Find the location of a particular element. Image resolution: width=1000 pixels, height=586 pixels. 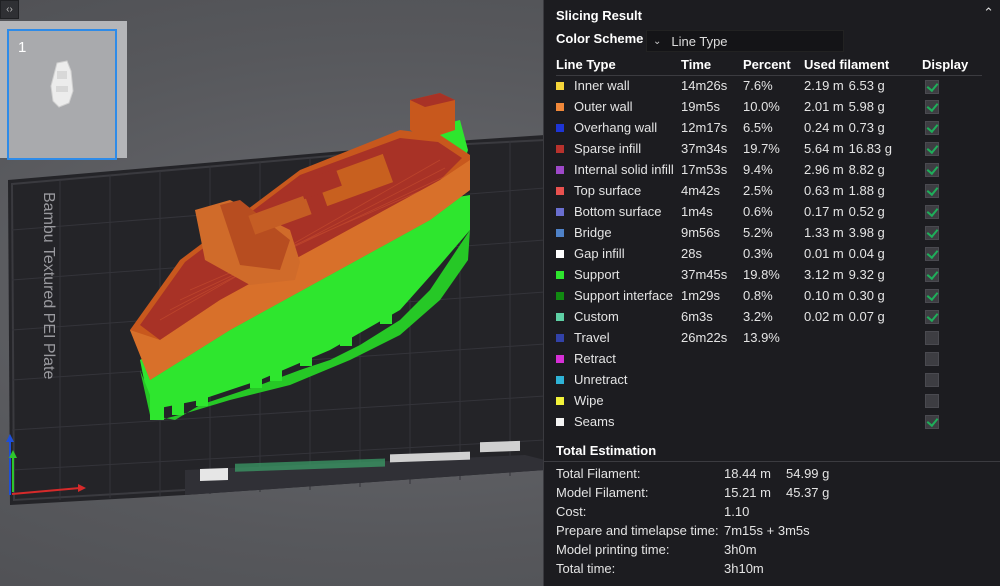

estimation-label: Cost: is located at coordinates (571, 511).